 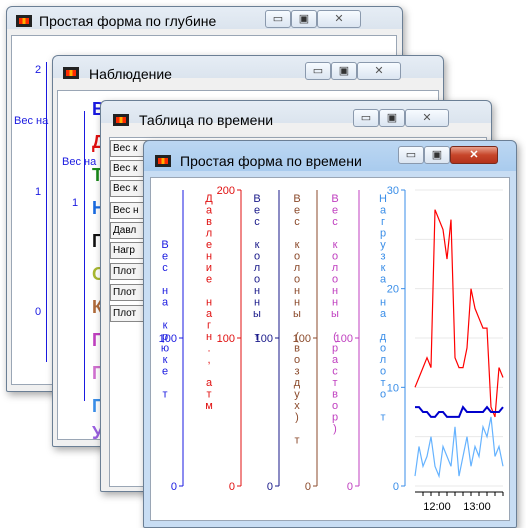 I want to click on x-tick-label: 12:00, so click(x=437, y=507).